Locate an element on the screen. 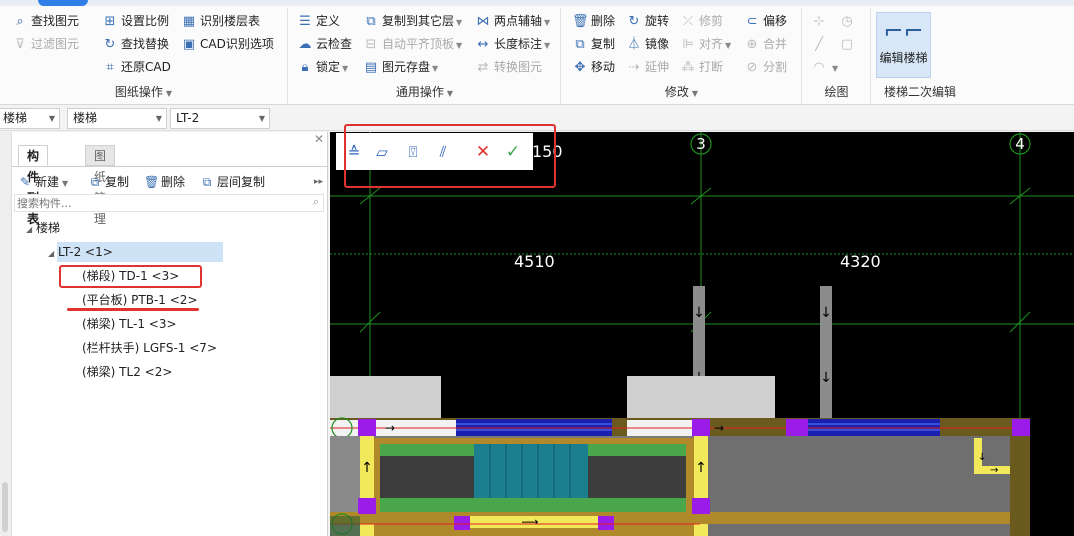  auto-align-slab-button: ⊟ 自动平齐顶板 ▼ is located at coordinates (413, 44).